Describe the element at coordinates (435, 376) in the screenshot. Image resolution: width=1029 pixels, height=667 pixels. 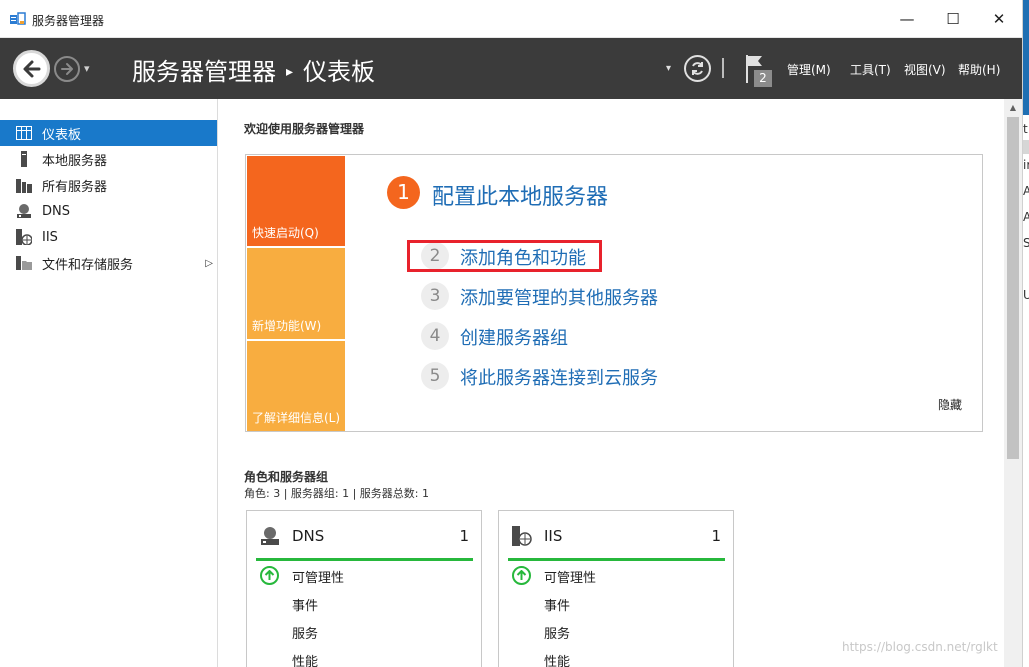
I see `step-5-number: 5` at that location.